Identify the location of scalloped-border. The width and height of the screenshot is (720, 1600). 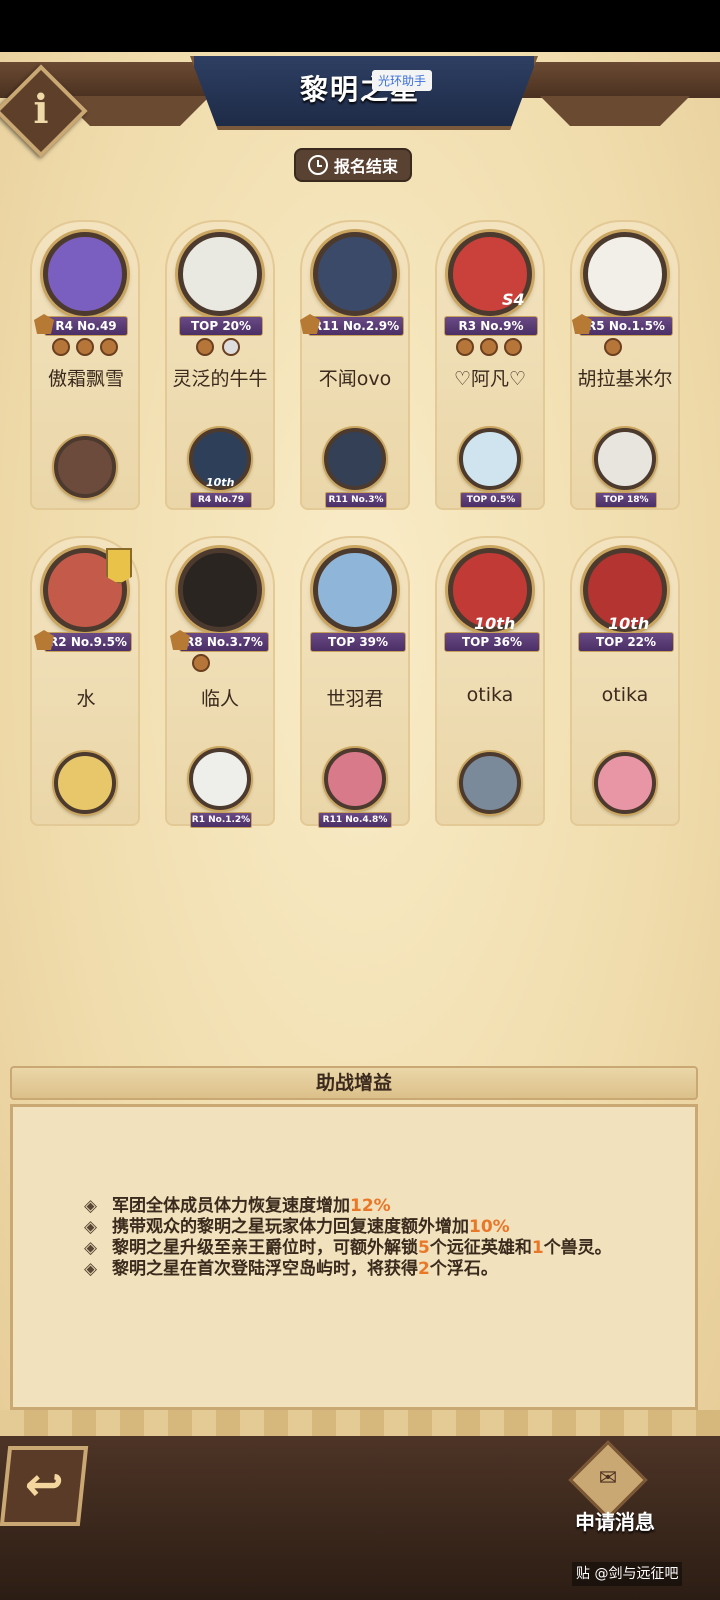
(360, 1423).